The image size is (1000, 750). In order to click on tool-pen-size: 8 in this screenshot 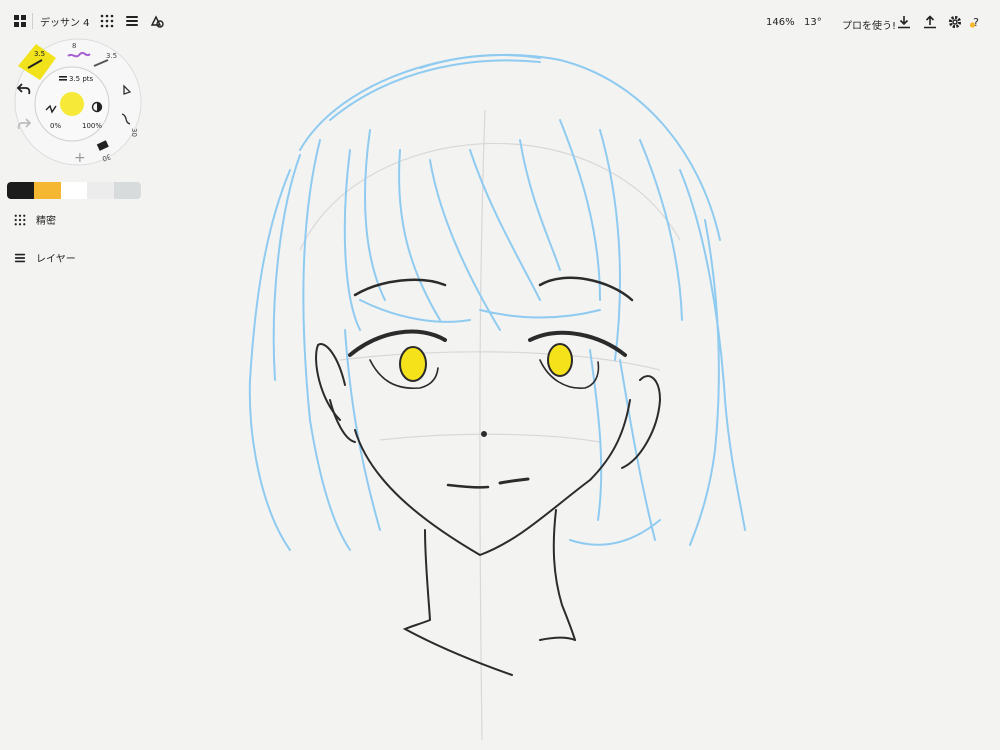, I will do `click(74, 46)`.